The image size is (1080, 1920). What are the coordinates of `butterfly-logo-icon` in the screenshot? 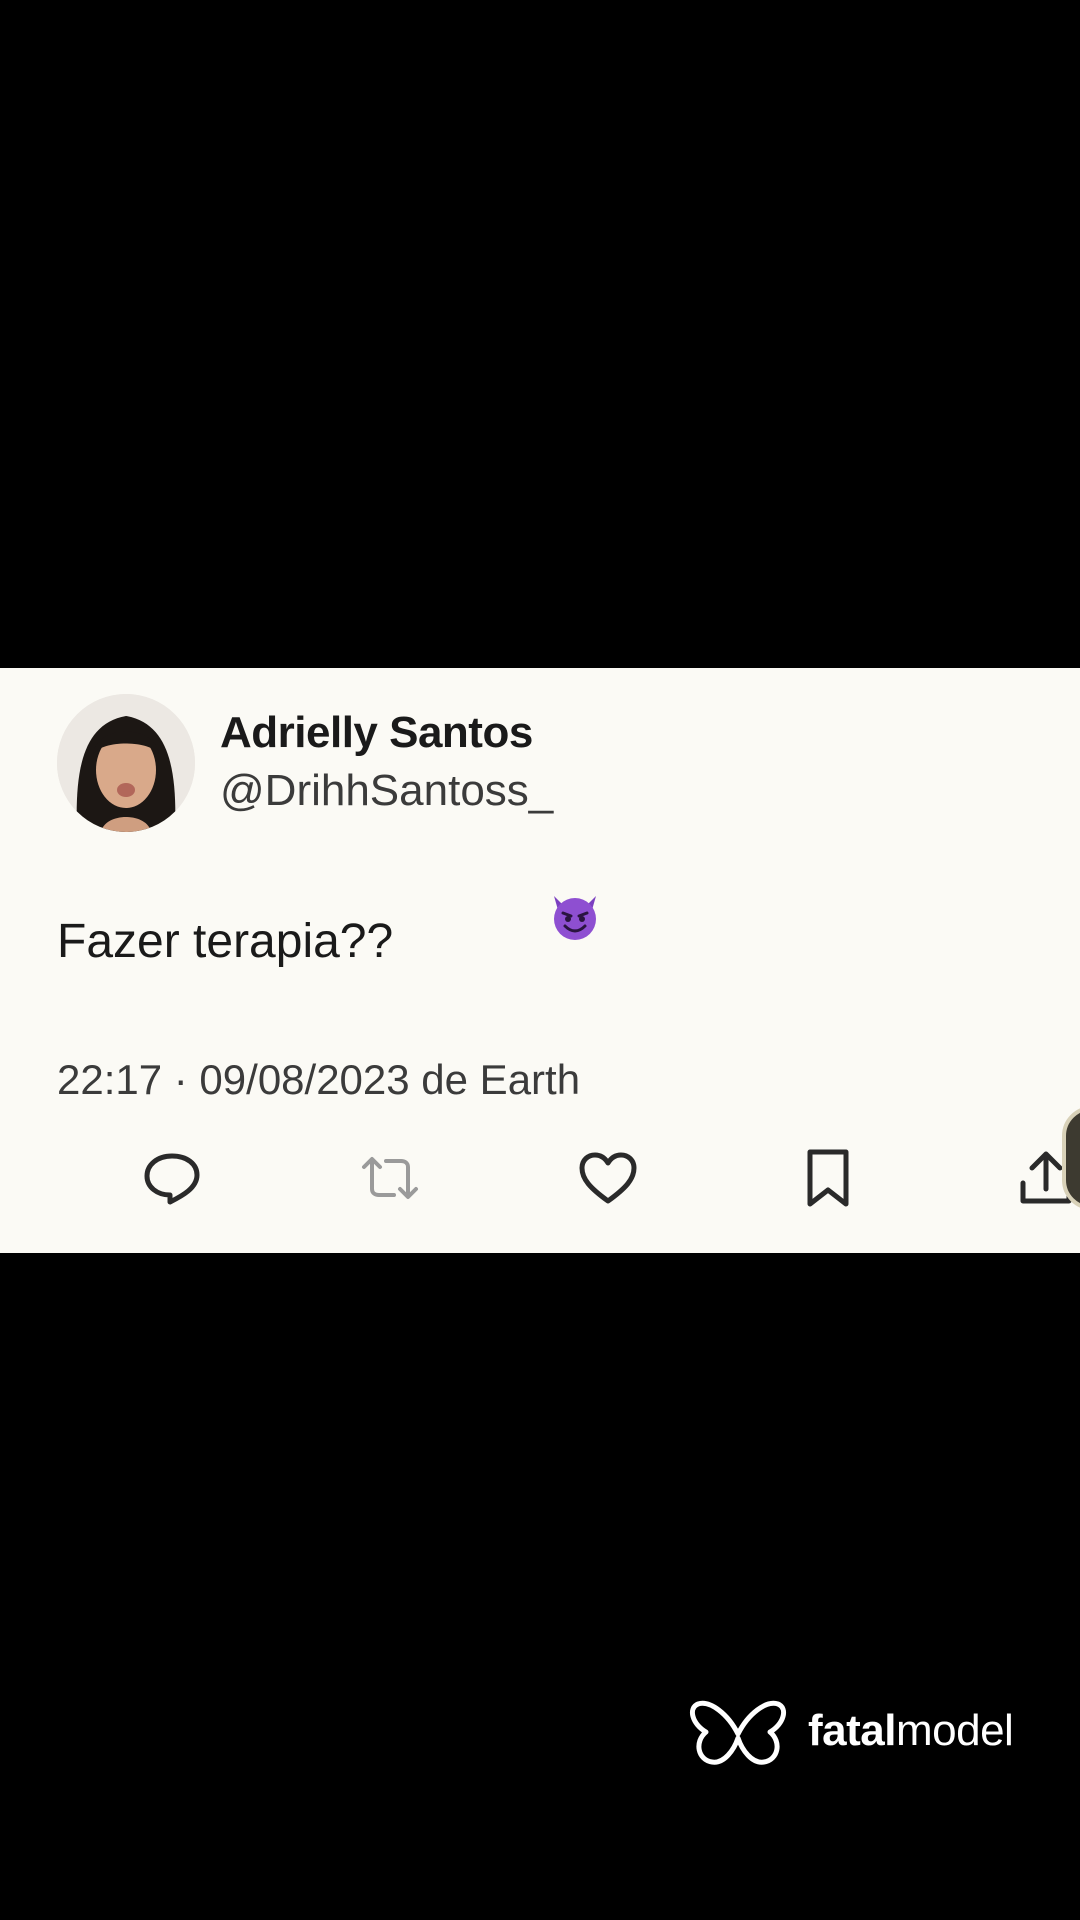 It's located at (738, 1732).